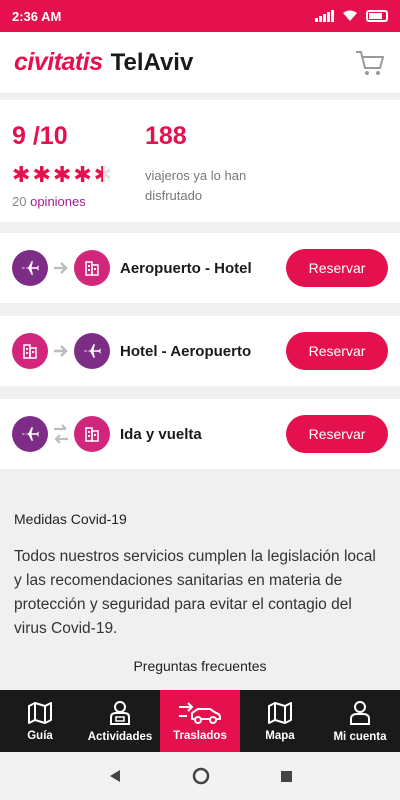 The image size is (400, 800). I want to click on map-guide-icon, so click(40, 712).